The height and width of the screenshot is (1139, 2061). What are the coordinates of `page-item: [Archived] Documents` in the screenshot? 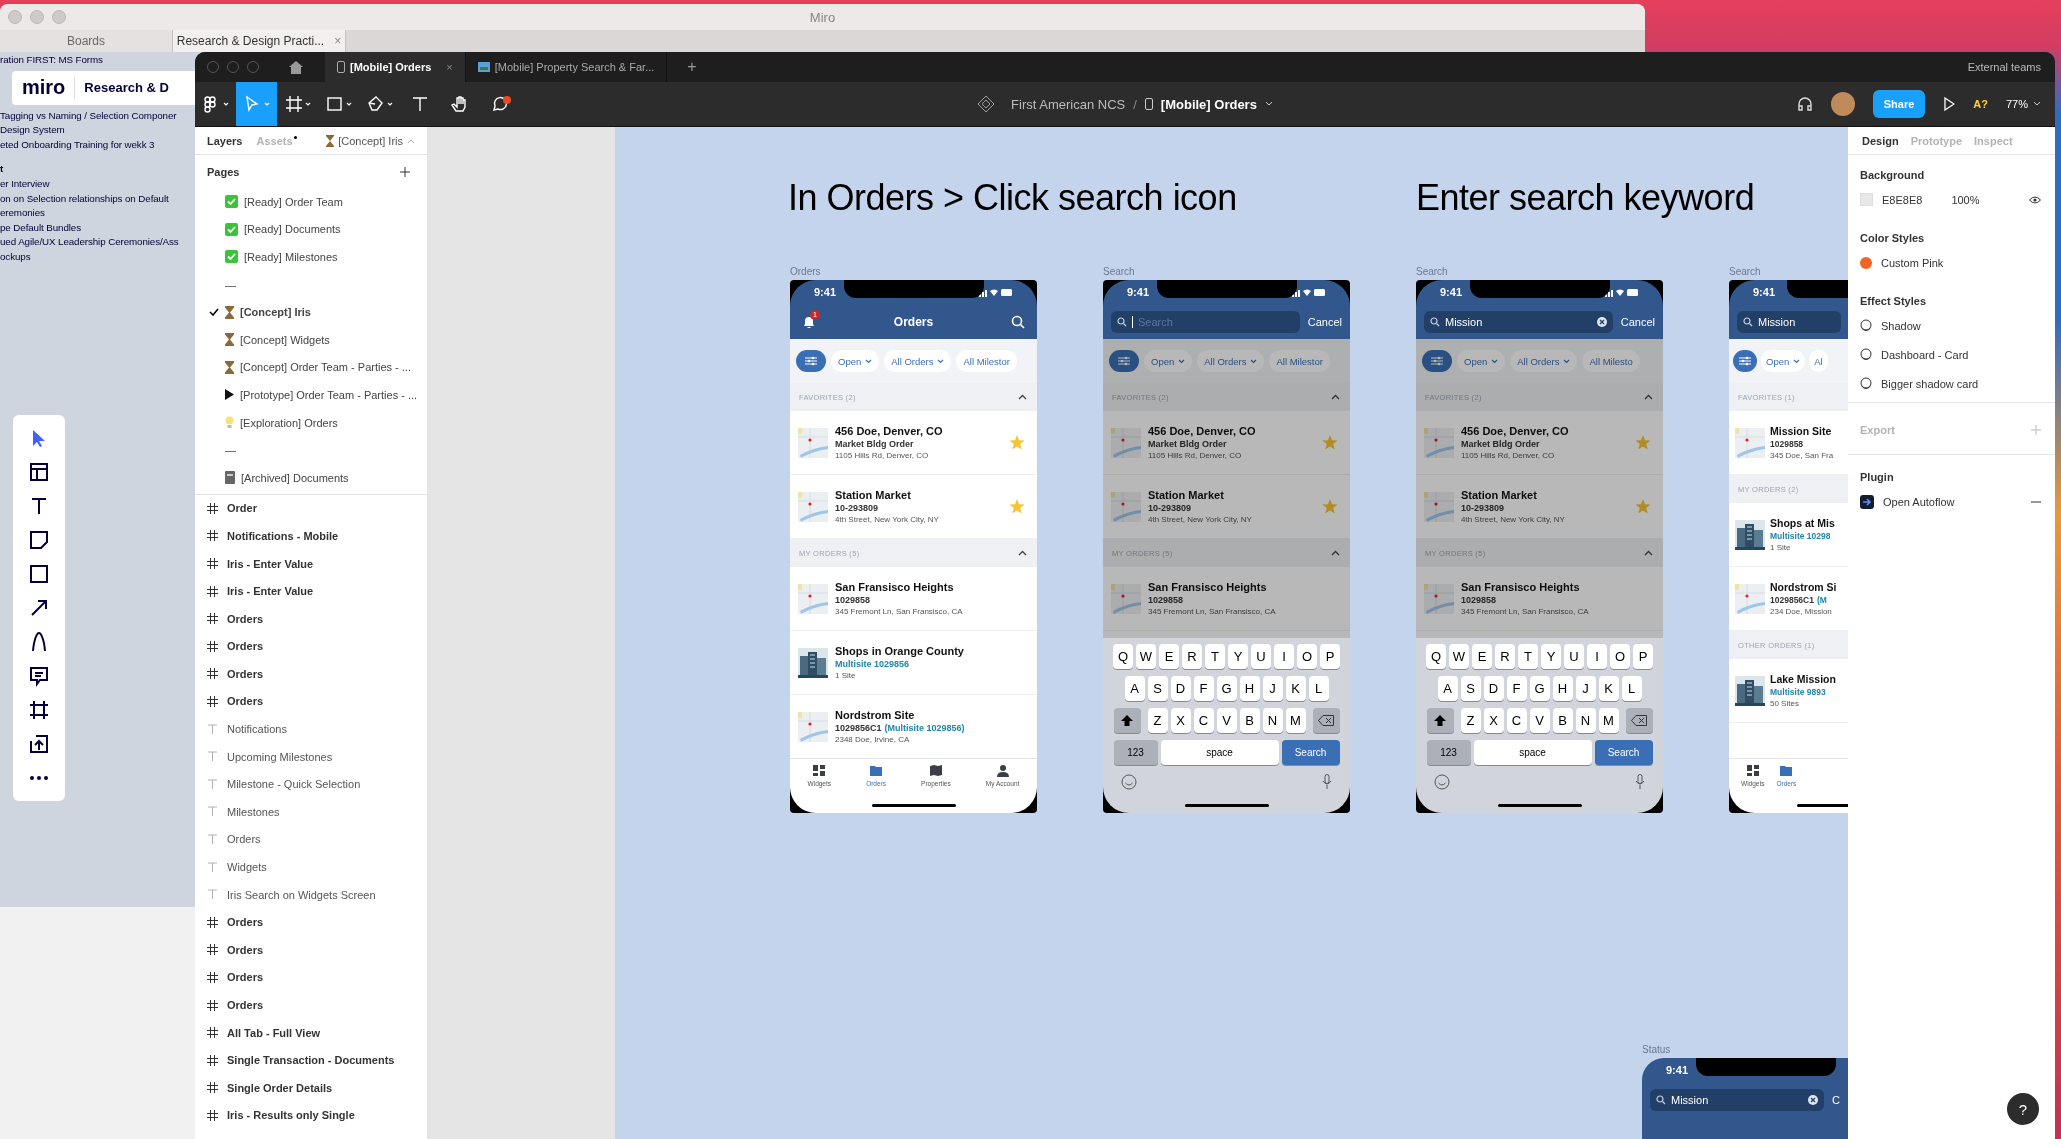 It's located at (311, 477).